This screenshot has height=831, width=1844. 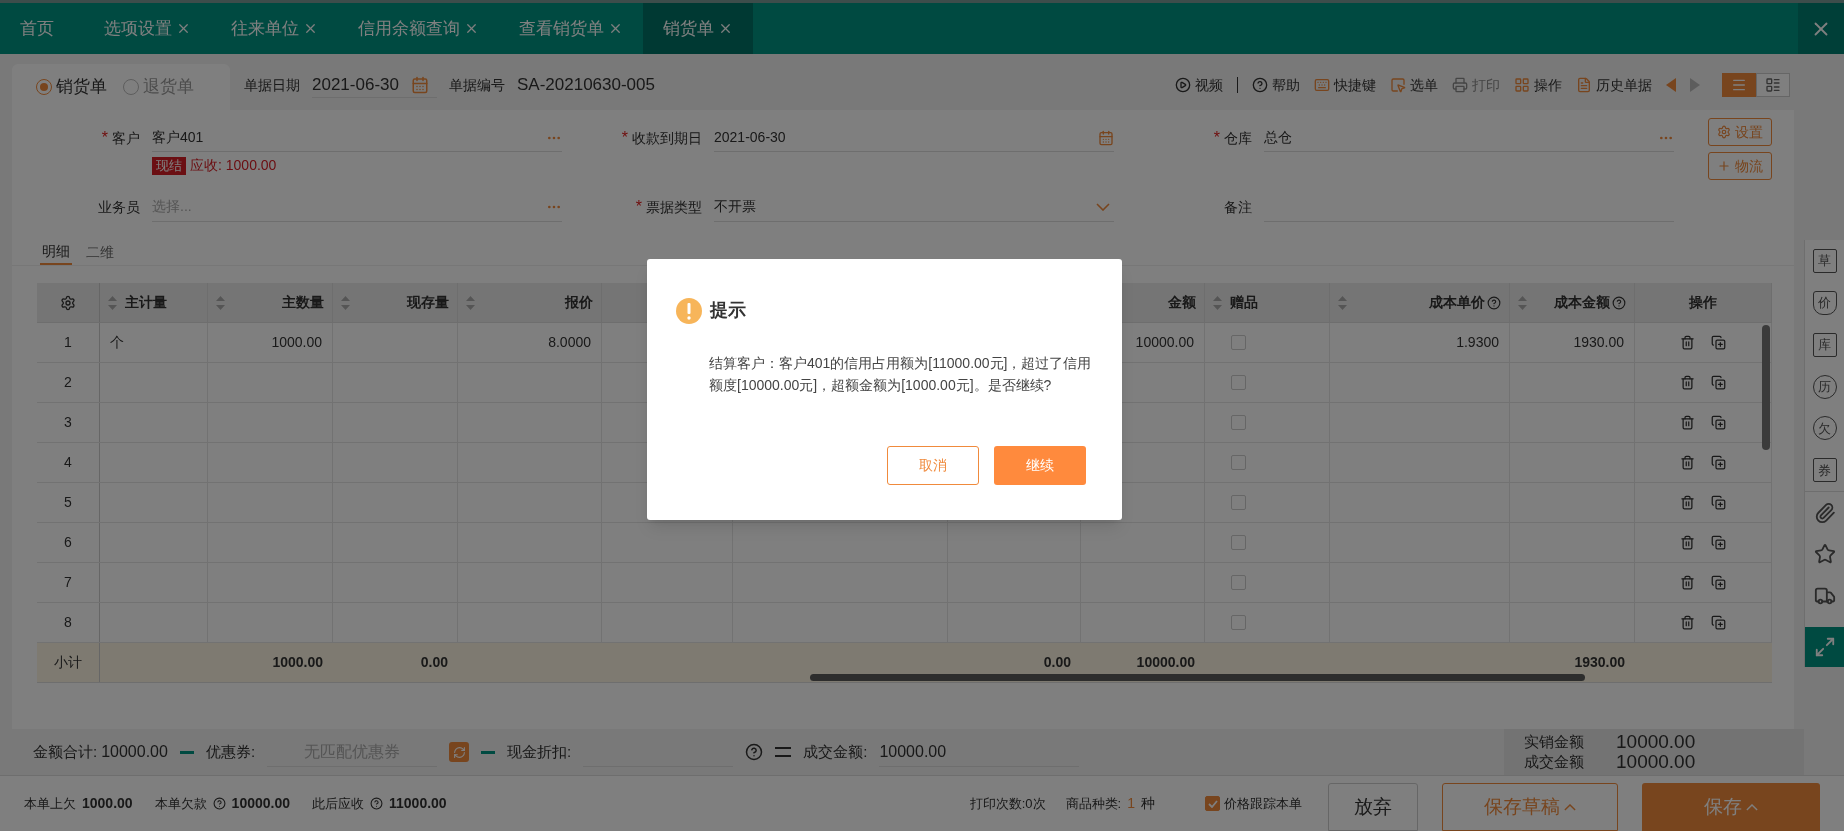 What do you see at coordinates (100, 252) in the screenshot?
I see `tab: 二维` at bounding box center [100, 252].